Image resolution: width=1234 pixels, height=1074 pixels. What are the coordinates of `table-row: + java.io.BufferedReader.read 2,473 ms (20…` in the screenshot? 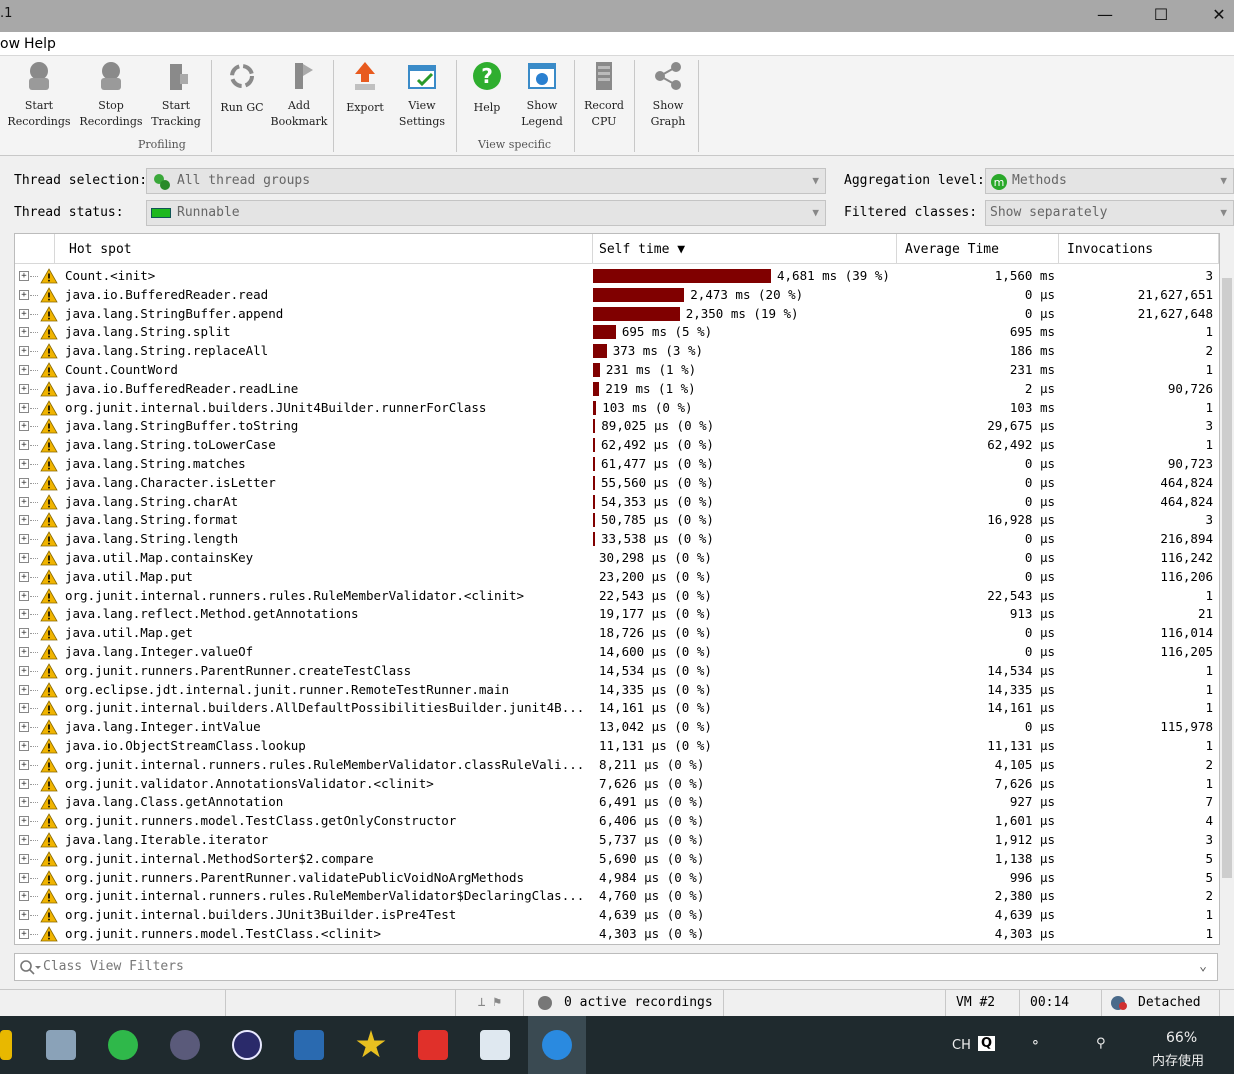 It's located at (617, 295).